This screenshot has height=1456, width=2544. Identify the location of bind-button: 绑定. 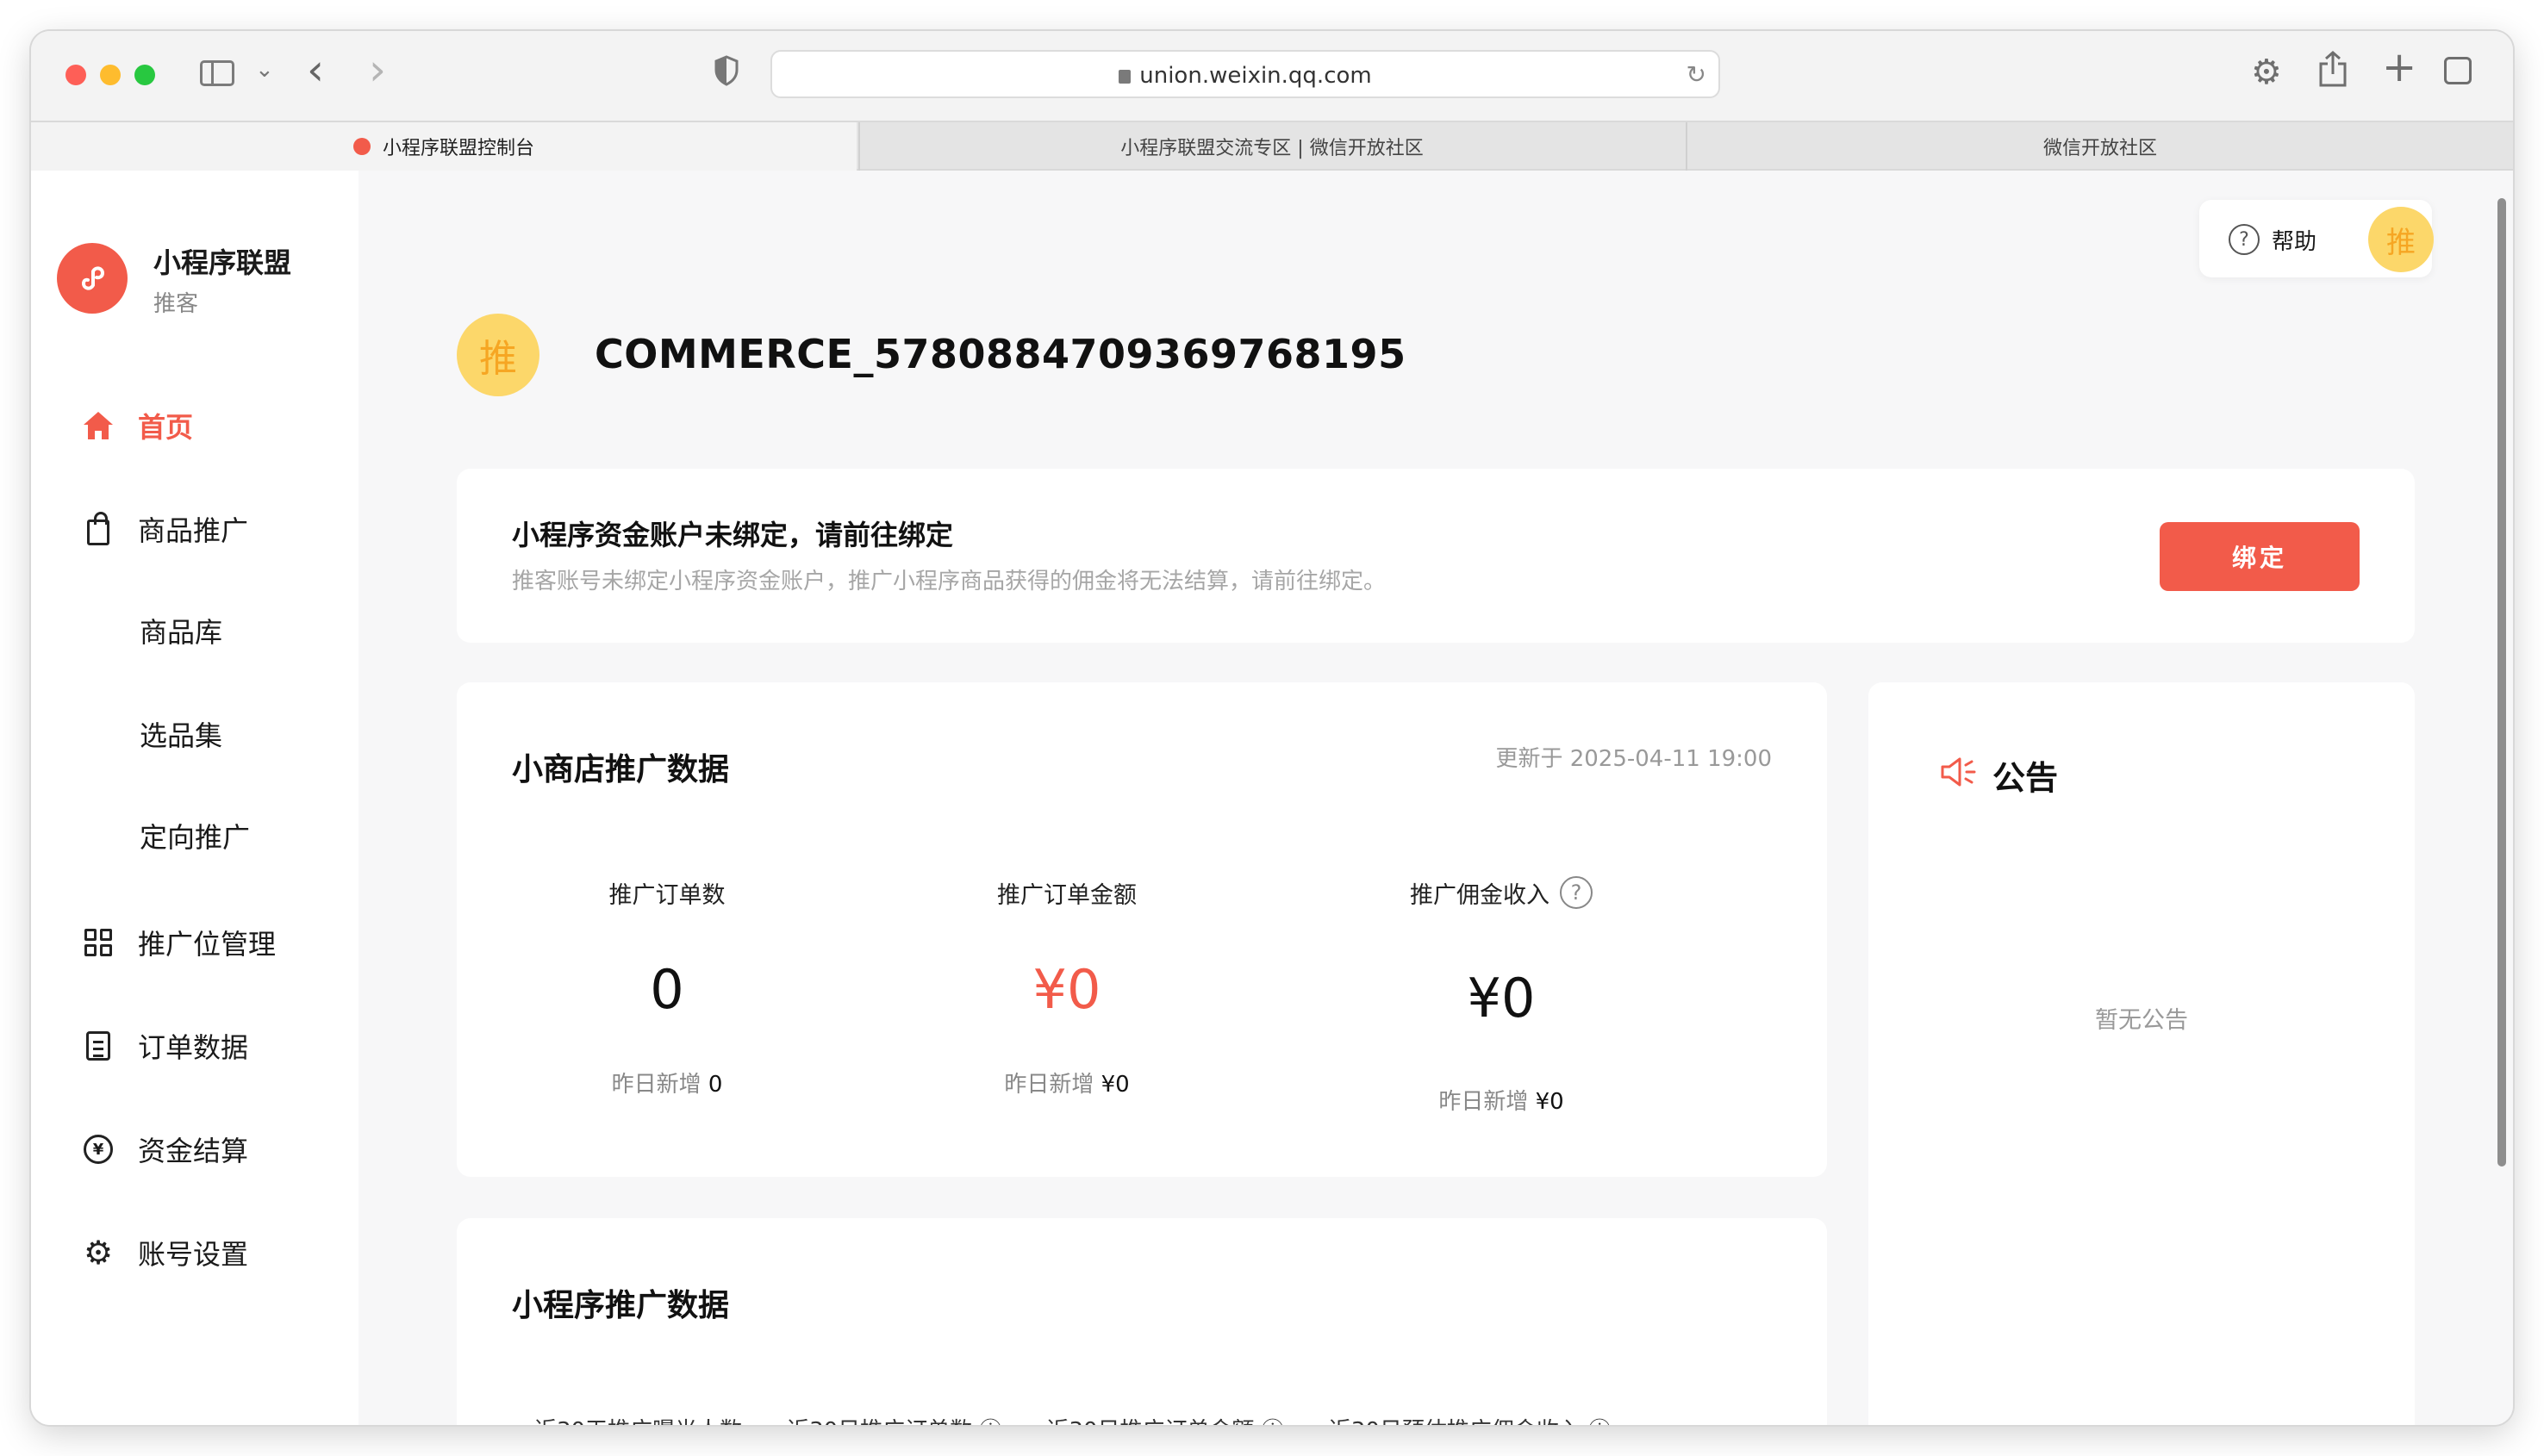
(2260, 556).